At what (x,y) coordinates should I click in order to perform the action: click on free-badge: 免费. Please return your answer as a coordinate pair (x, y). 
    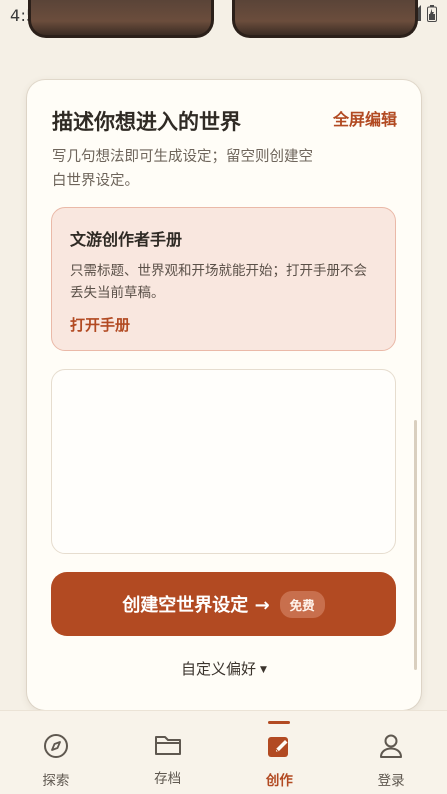
    Looking at the image, I should click on (302, 604).